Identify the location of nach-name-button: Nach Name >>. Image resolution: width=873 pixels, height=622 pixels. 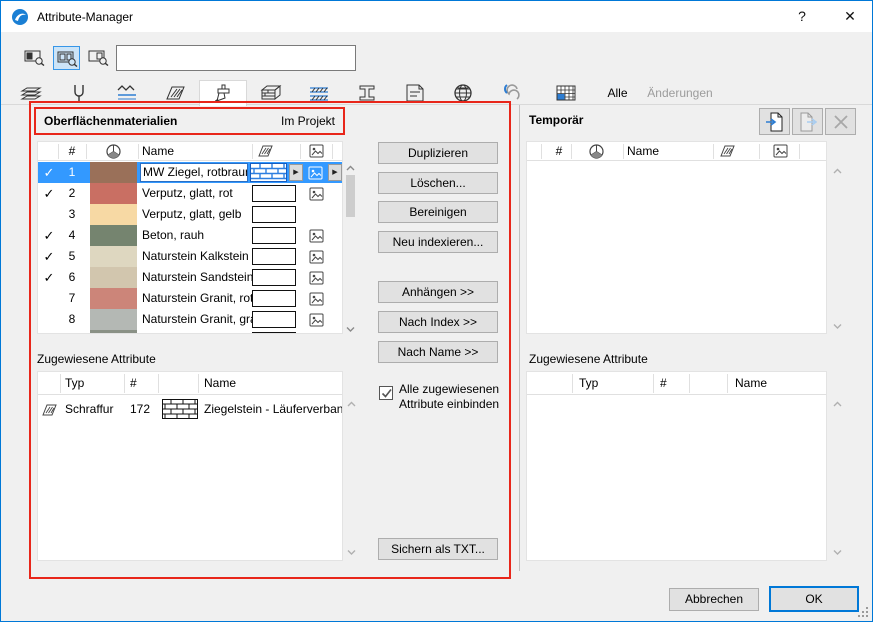
(438, 352).